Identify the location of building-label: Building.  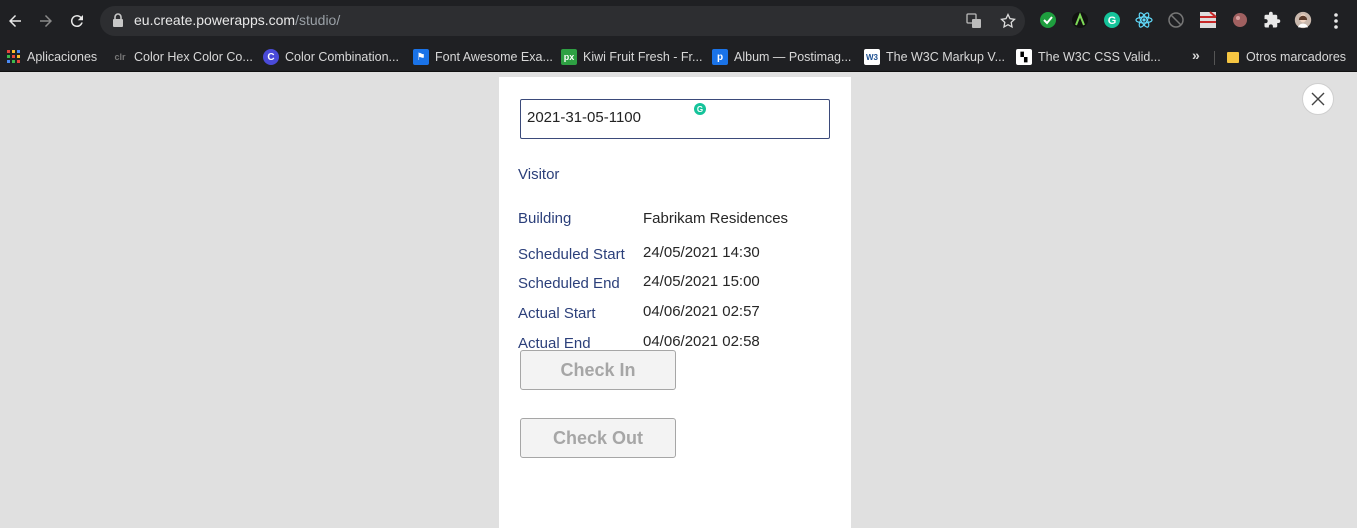
(545, 218).